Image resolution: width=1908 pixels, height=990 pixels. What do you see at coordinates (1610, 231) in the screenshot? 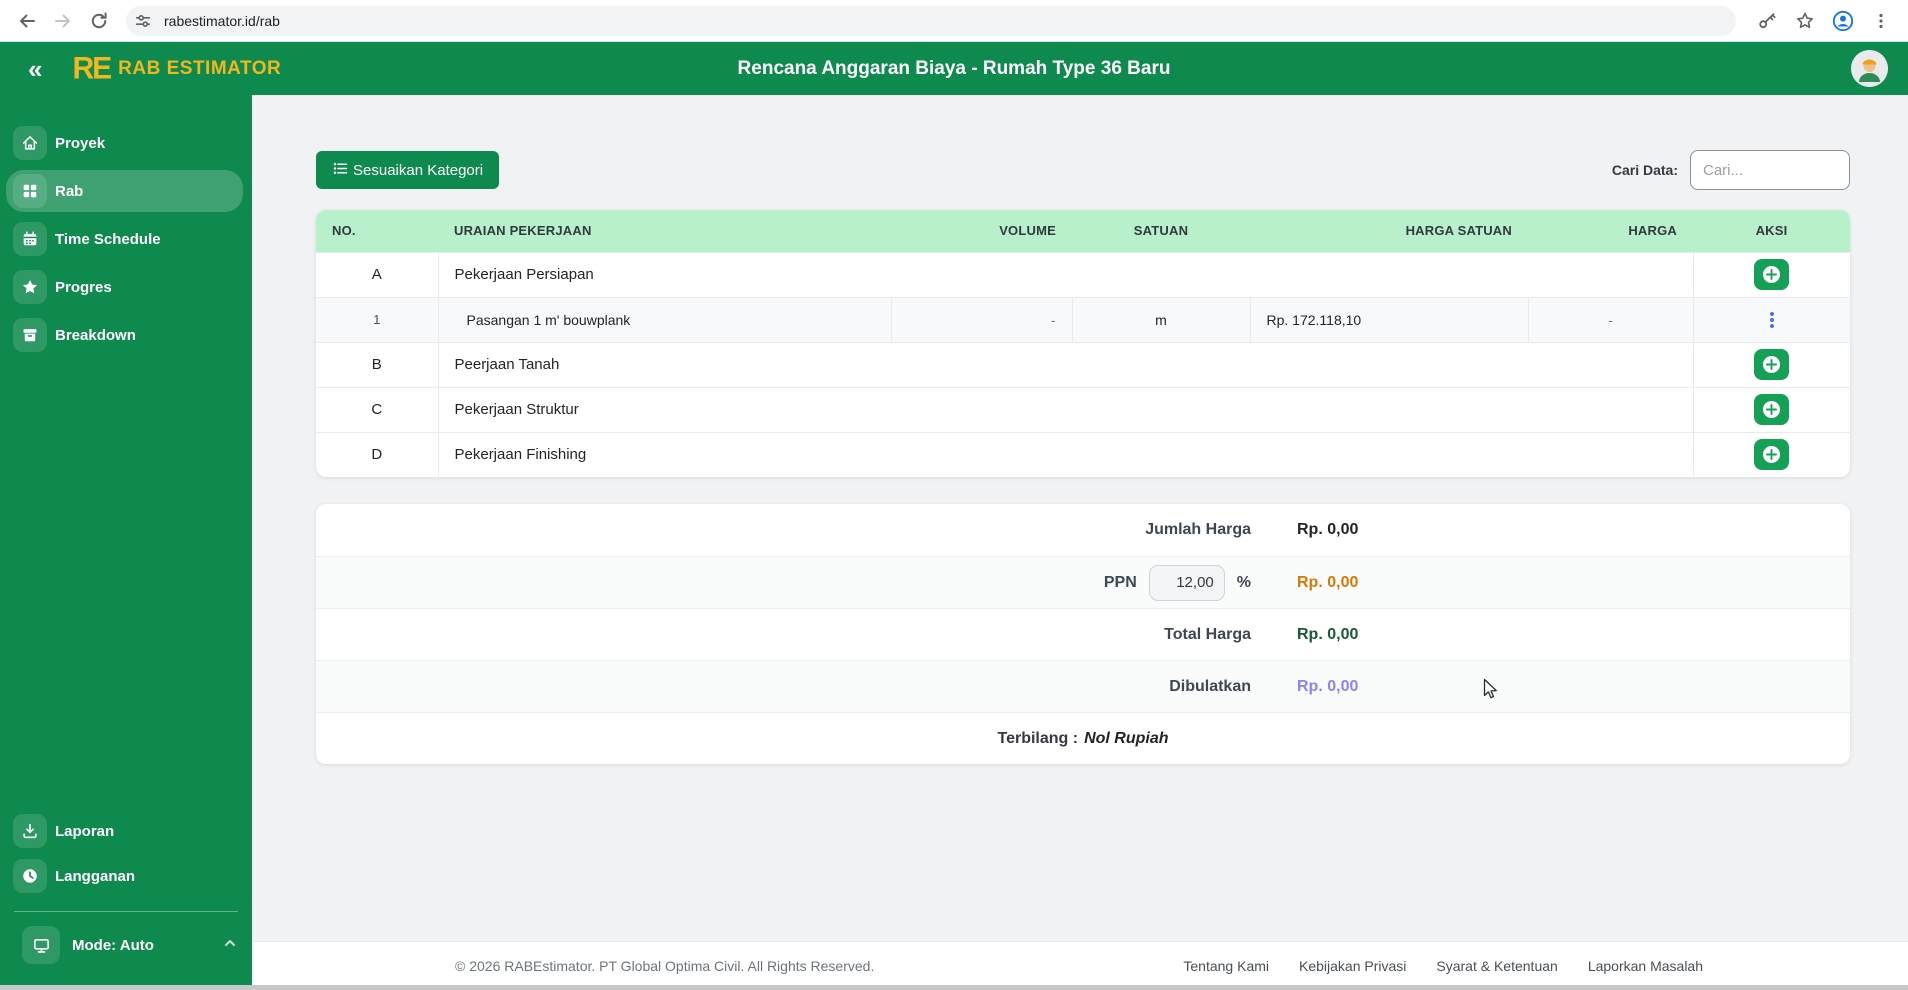
I see `col-harga: HARGA` at bounding box center [1610, 231].